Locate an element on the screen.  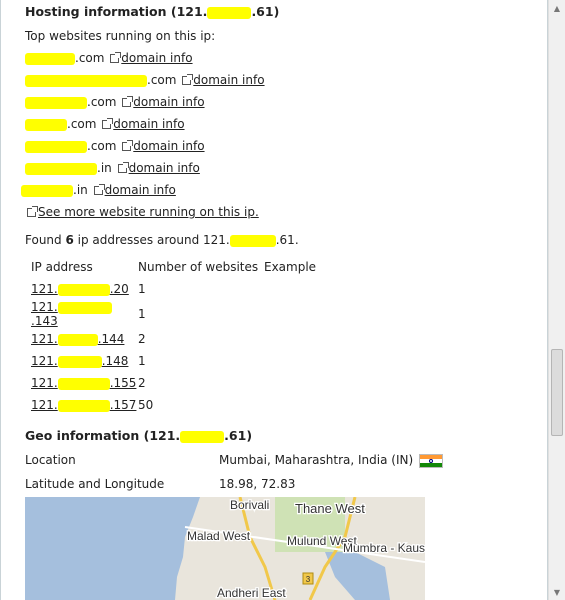
geo-title-prefix: Geo information (121. is located at coordinates (103, 435).